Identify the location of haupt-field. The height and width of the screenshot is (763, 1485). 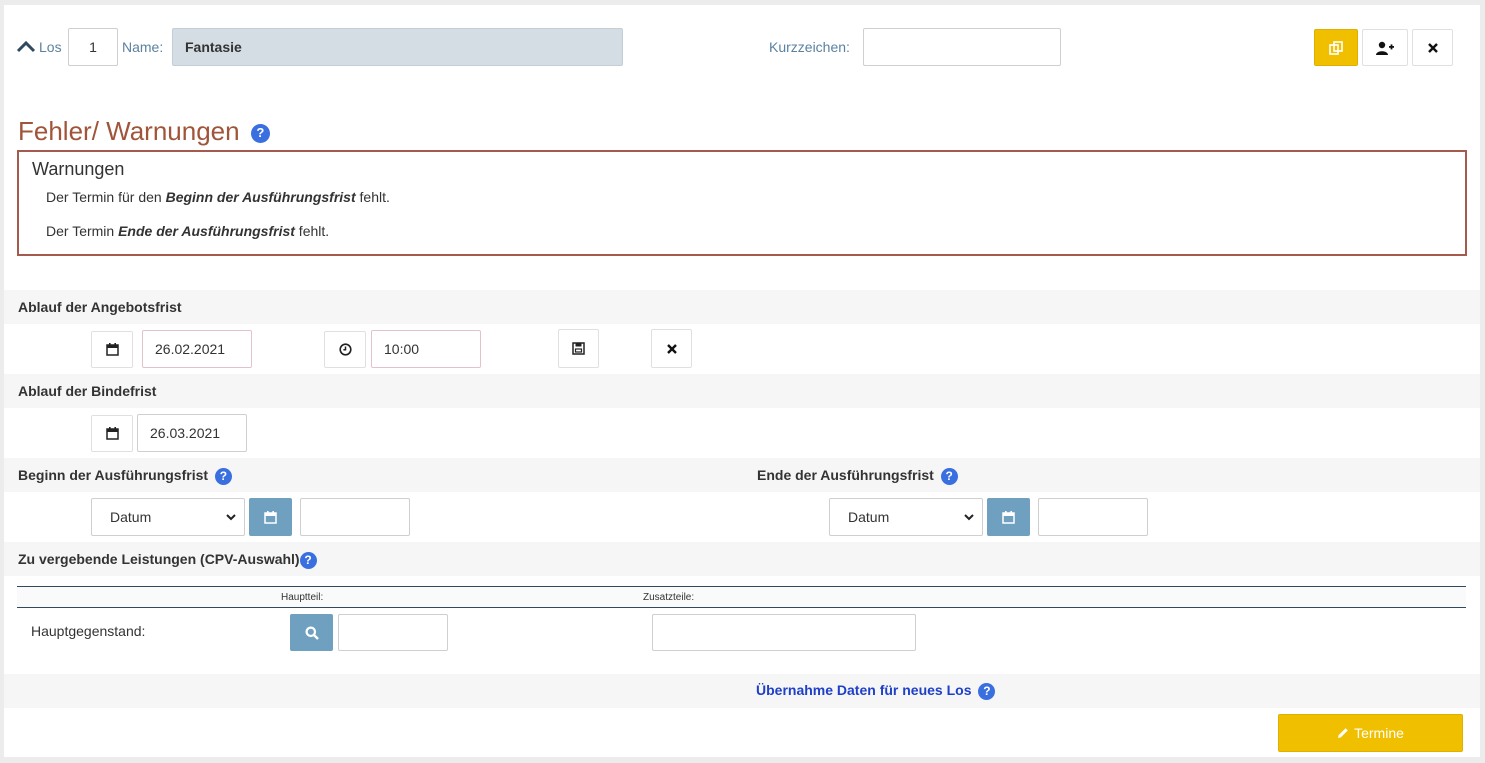
(393, 632).